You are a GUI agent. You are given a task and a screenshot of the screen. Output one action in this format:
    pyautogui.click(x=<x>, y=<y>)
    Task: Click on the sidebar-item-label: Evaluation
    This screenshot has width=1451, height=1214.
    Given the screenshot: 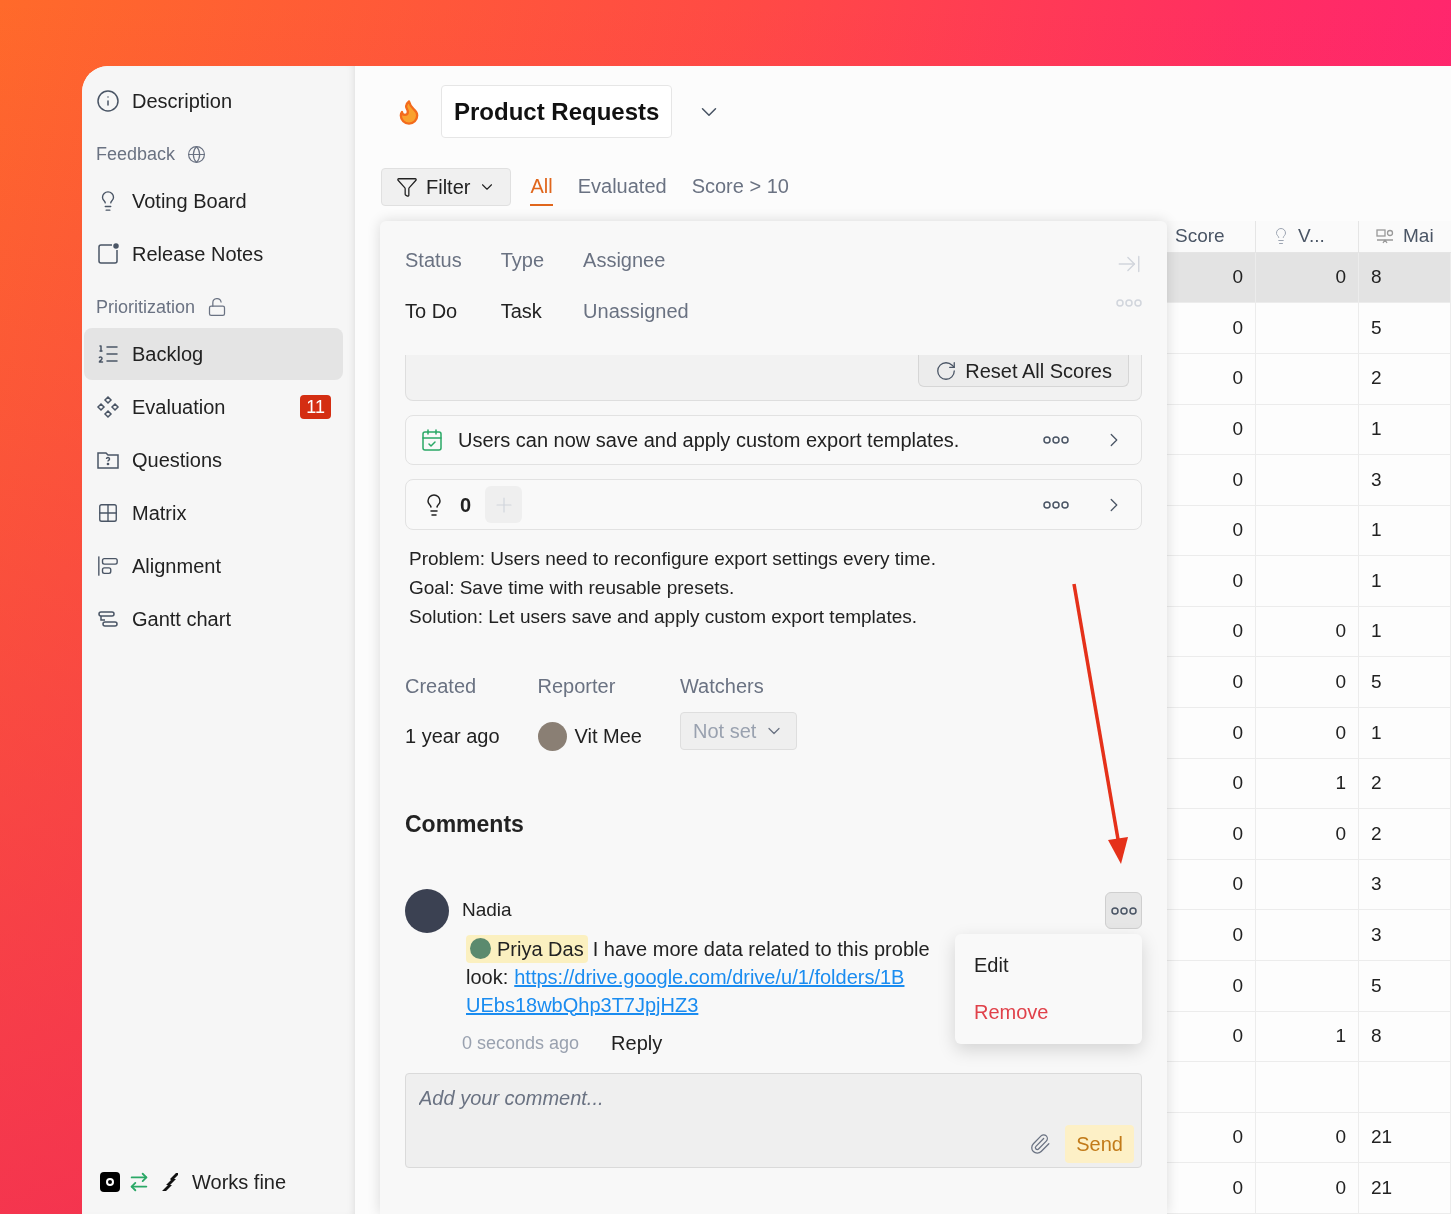 What is the action you would take?
    pyautogui.click(x=179, y=407)
    